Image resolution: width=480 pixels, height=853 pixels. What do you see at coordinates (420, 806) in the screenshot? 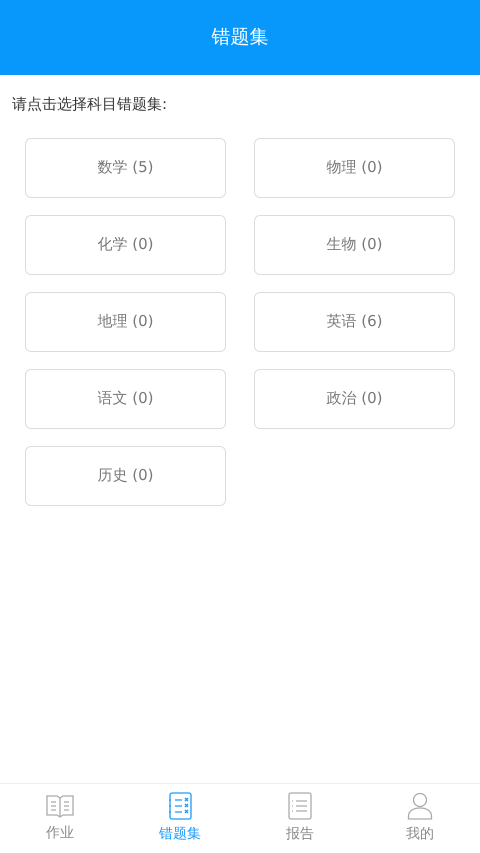
I see `person-icon` at bounding box center [420, 806].